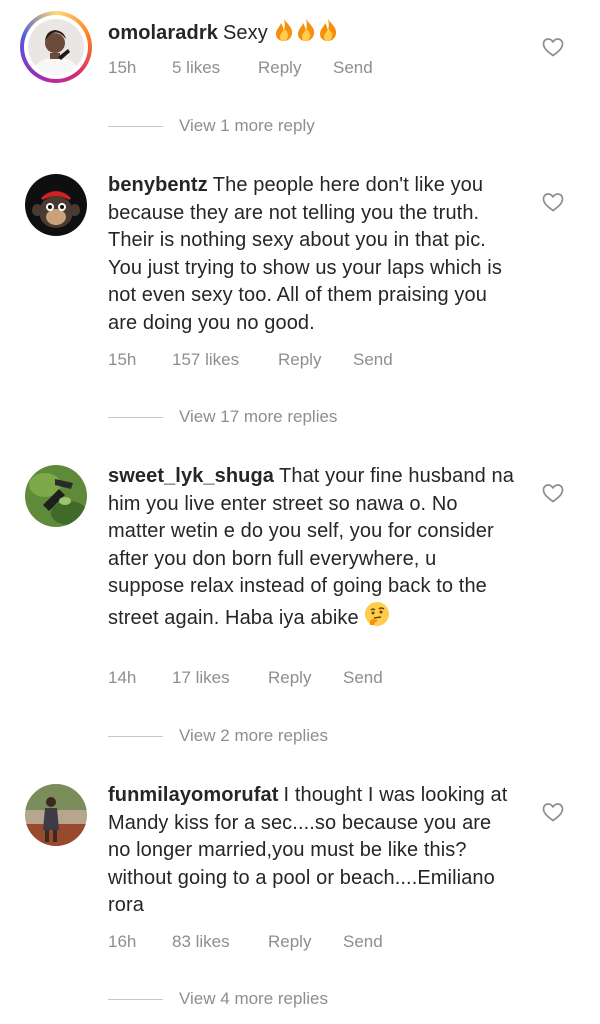  I want to click on view-more-replies: View 2 more replies, so click(258, 736).